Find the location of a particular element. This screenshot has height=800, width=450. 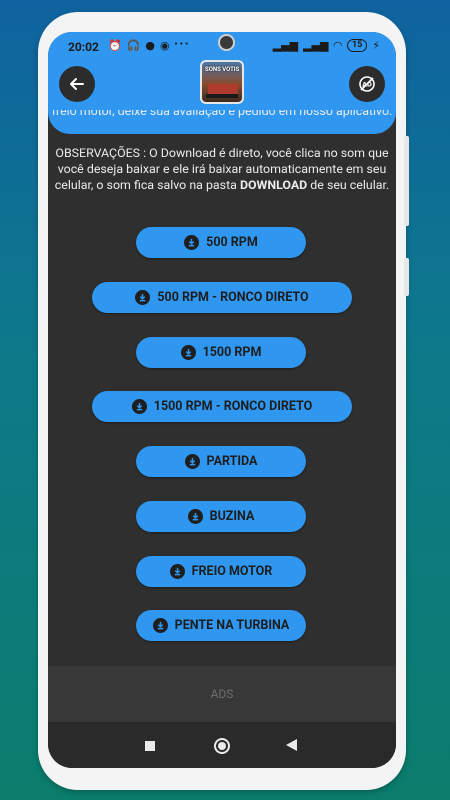

download-button-label: PENTE NA TURBINA is located at coordinates (232, 625).